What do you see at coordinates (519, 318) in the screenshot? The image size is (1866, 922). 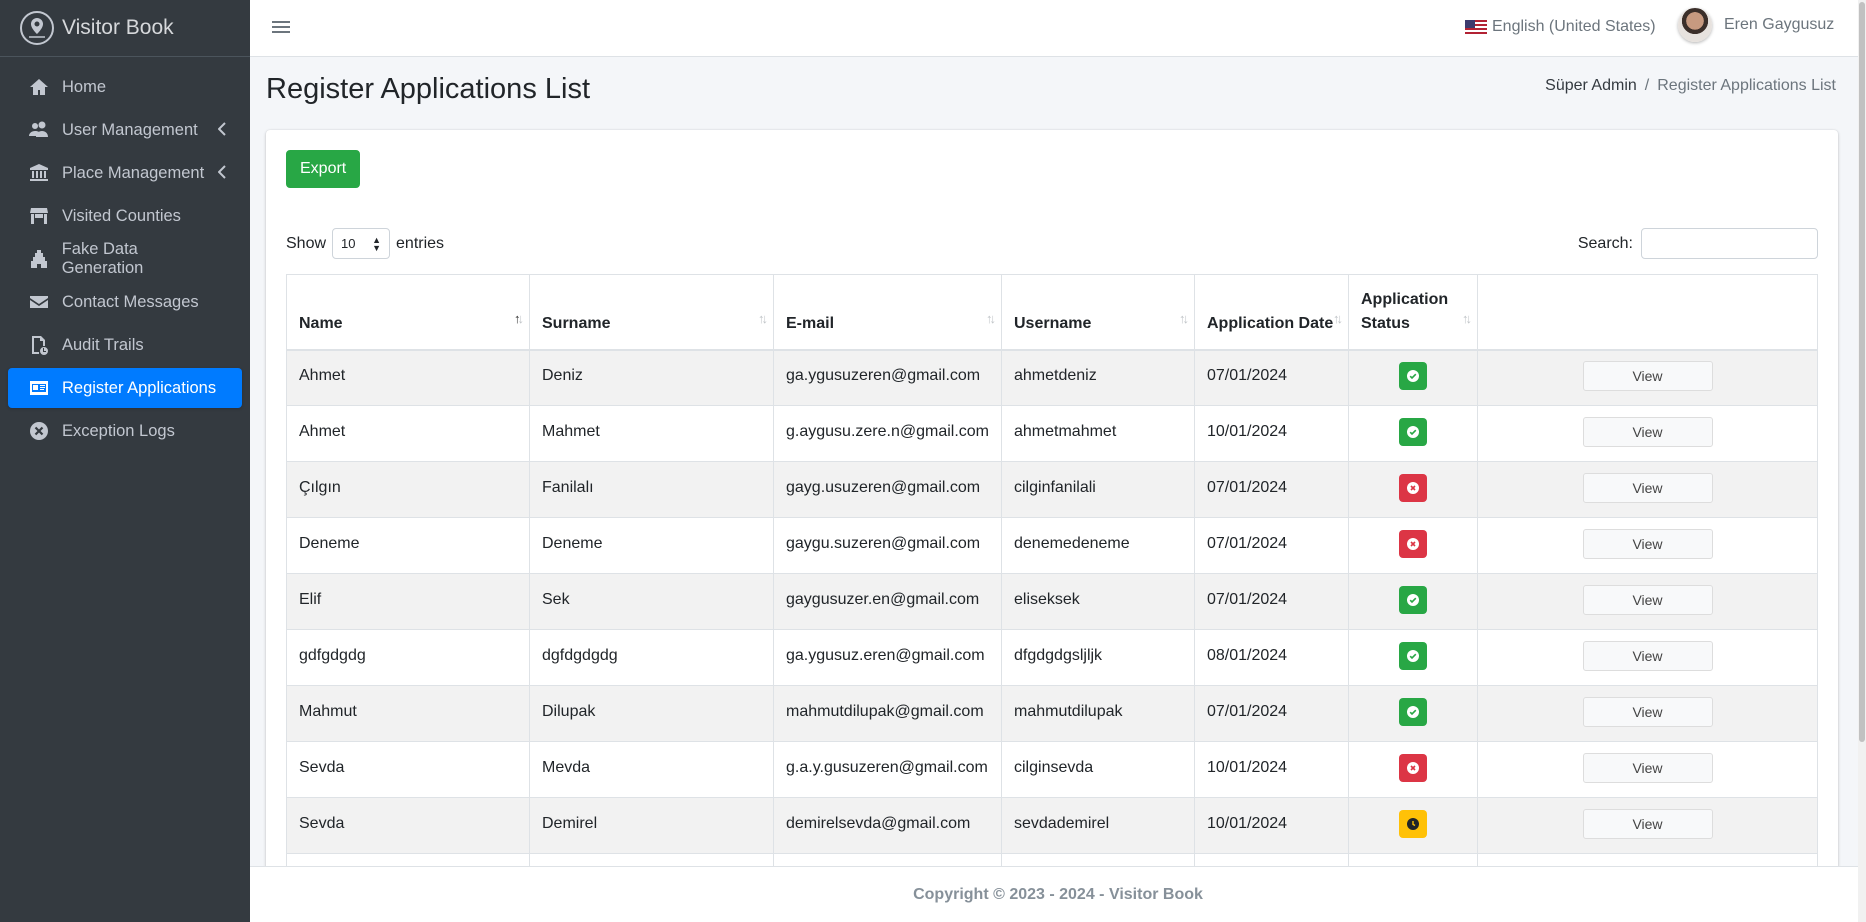 I see `sort-asc-icon: ↑↓` at bounding box center [519, 318].